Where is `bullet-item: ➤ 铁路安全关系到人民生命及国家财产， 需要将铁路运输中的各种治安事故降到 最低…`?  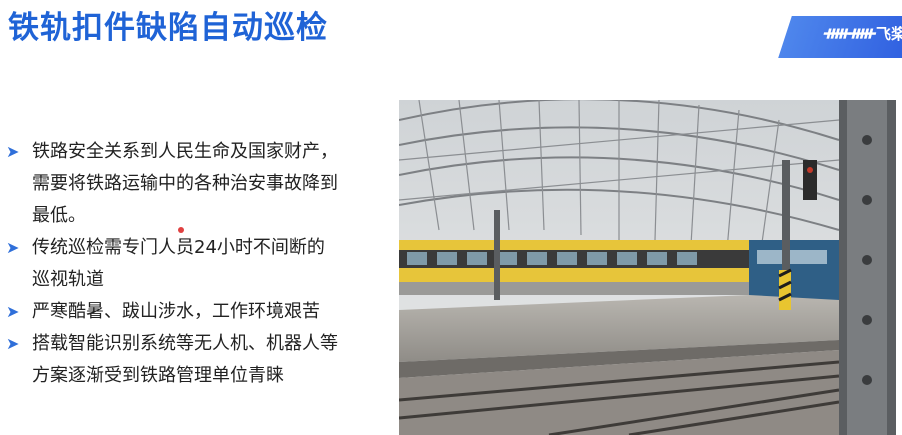
bullet-item: ➤ 铁路安全关系到人民生命及国家财产， 需要将铁路运输中的各种治安事故降到 最低… is located at coordinates (198, 184).